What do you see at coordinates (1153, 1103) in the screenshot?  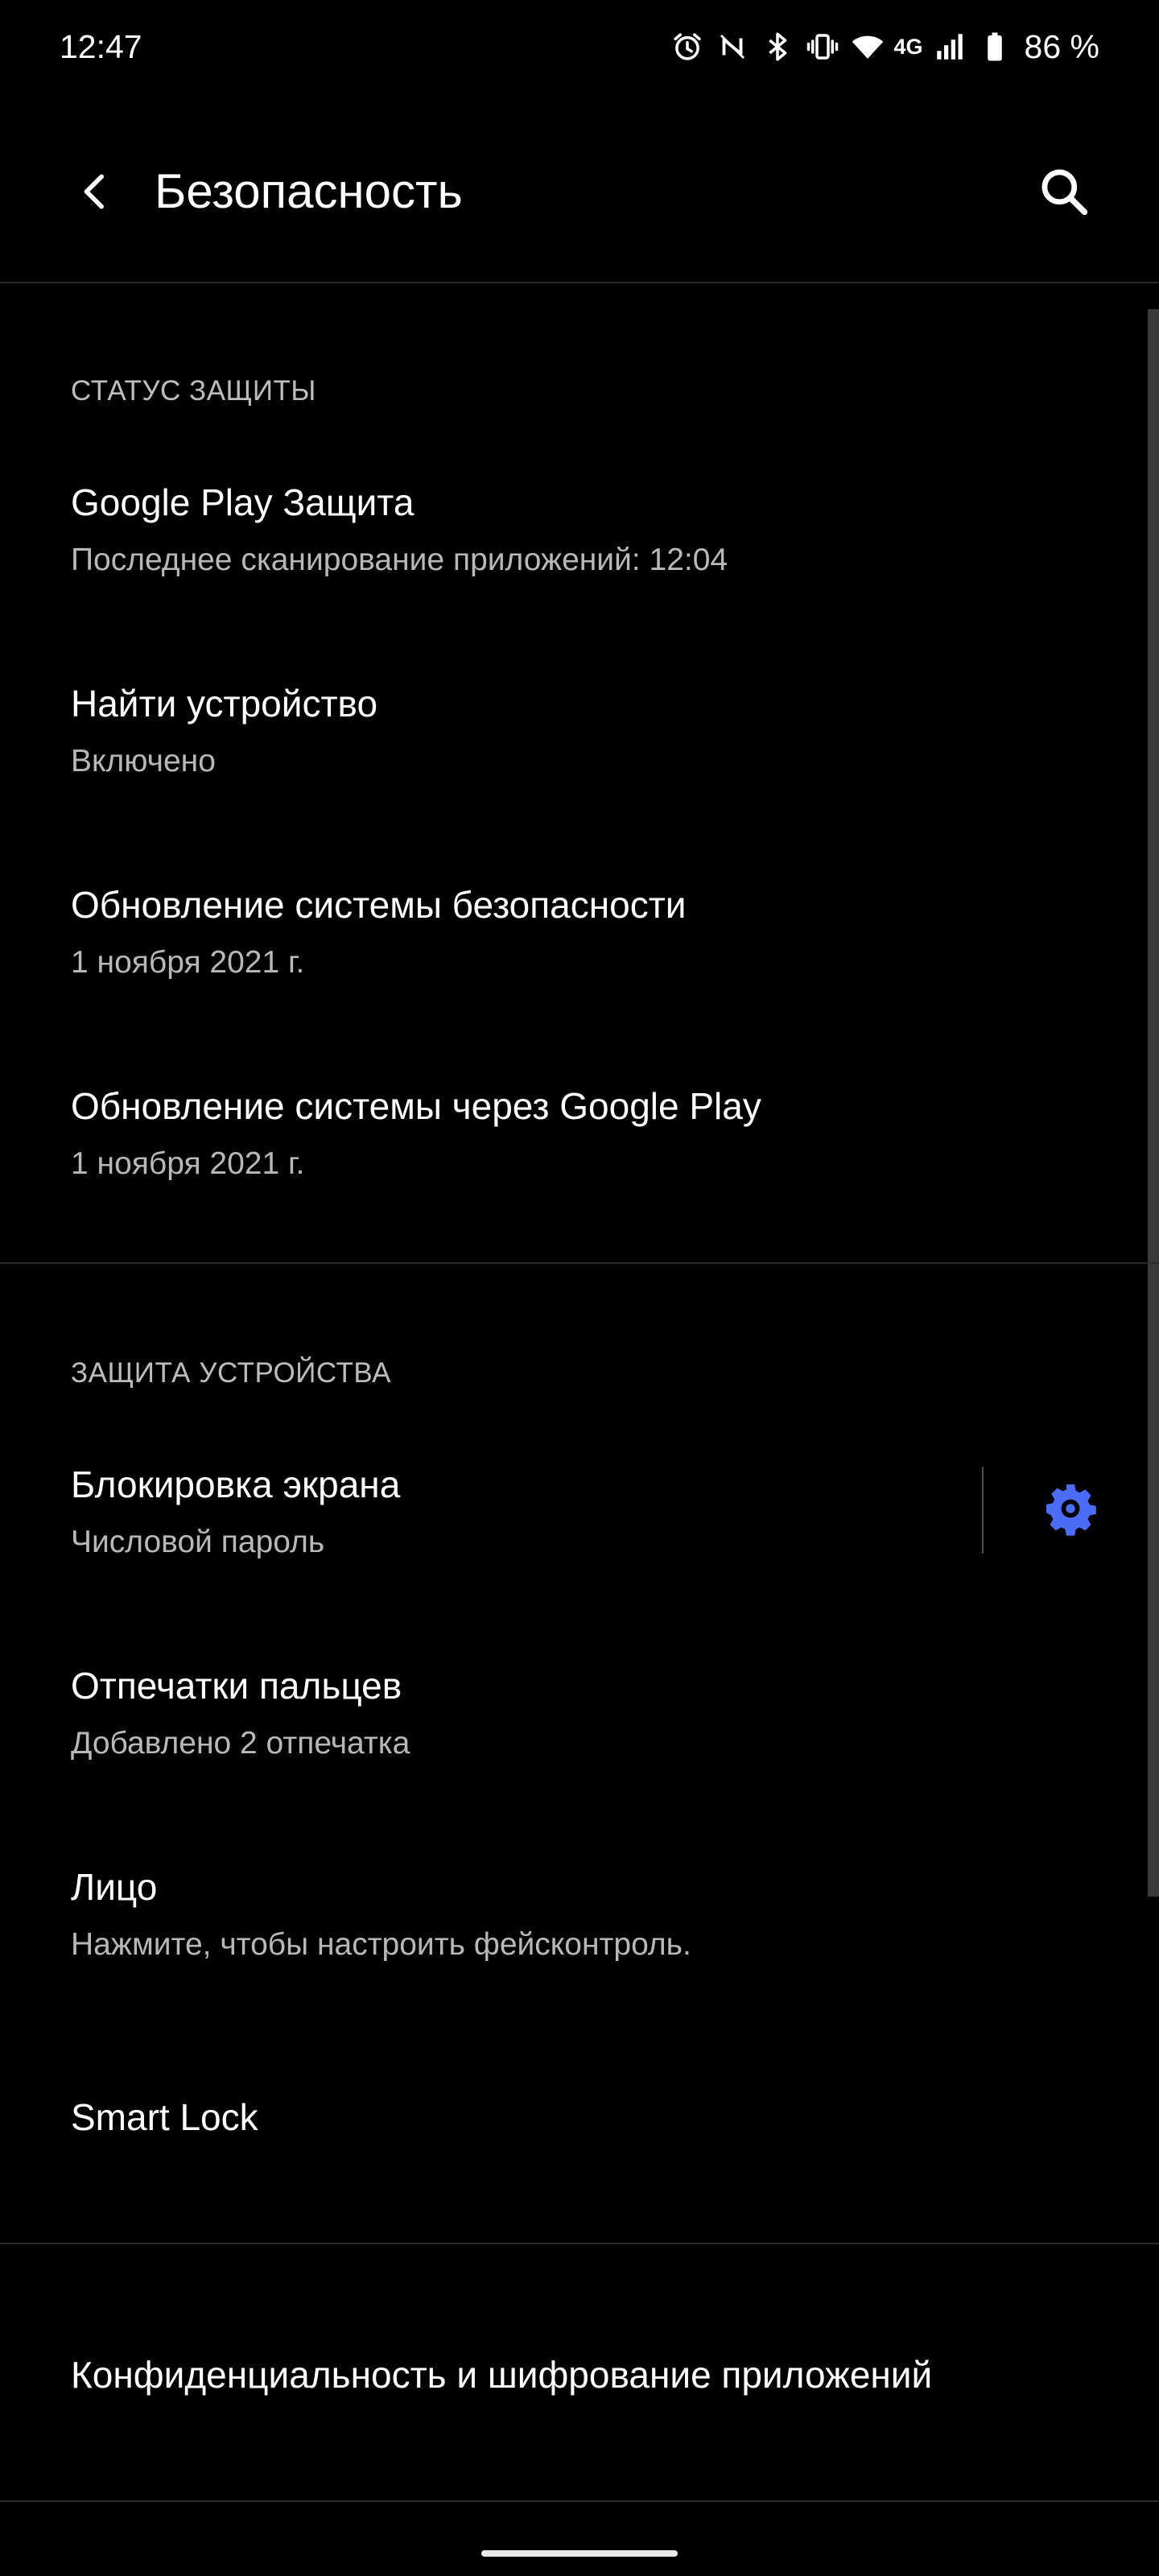 I see `scrollbar` at bounding box center [1153, 1103].